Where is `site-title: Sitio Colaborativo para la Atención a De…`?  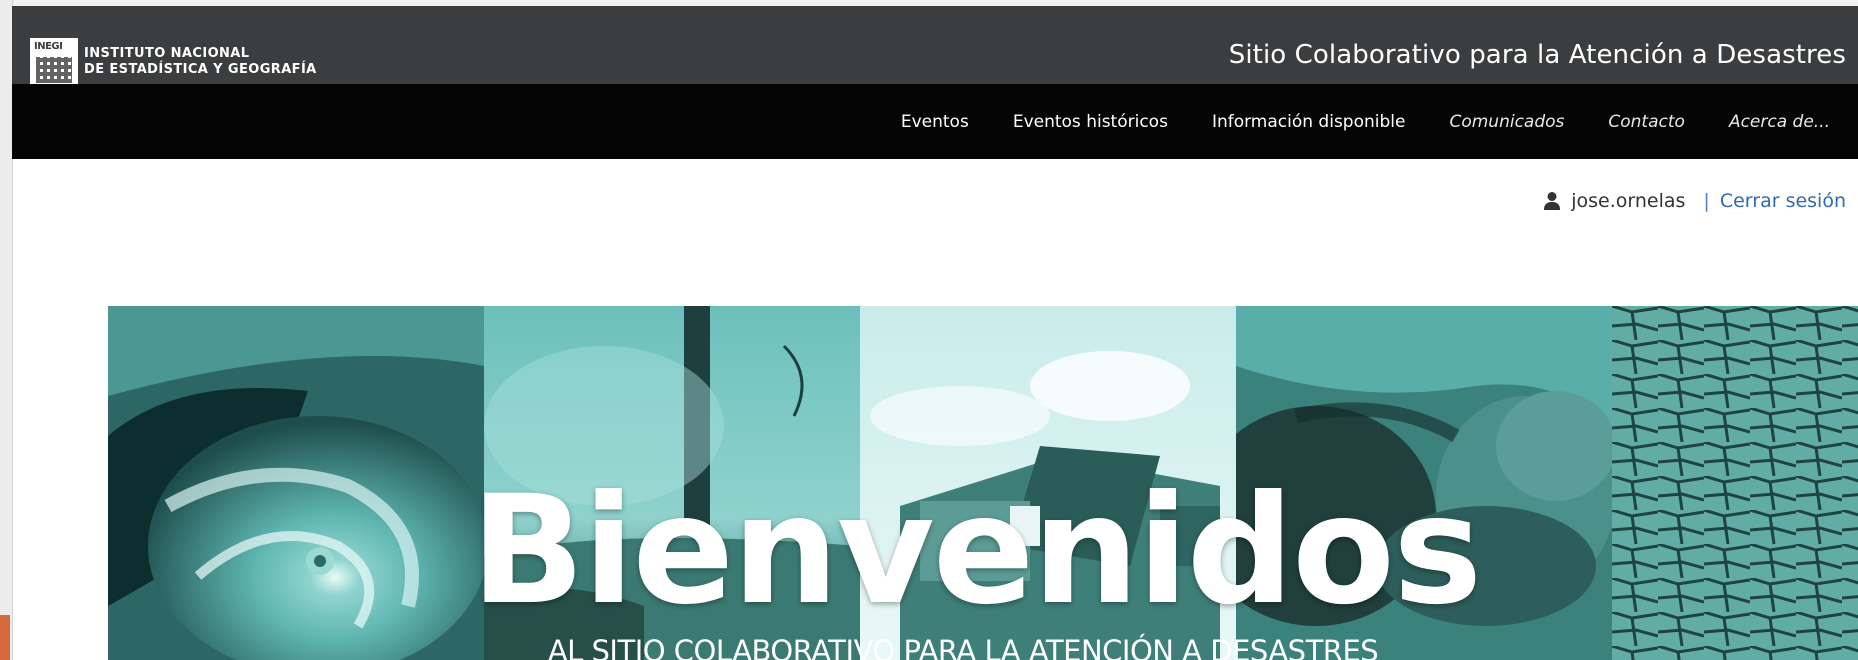 site-title: Sitio Colaborativo para la Atención a De… is located at coordinates (1537, 55).